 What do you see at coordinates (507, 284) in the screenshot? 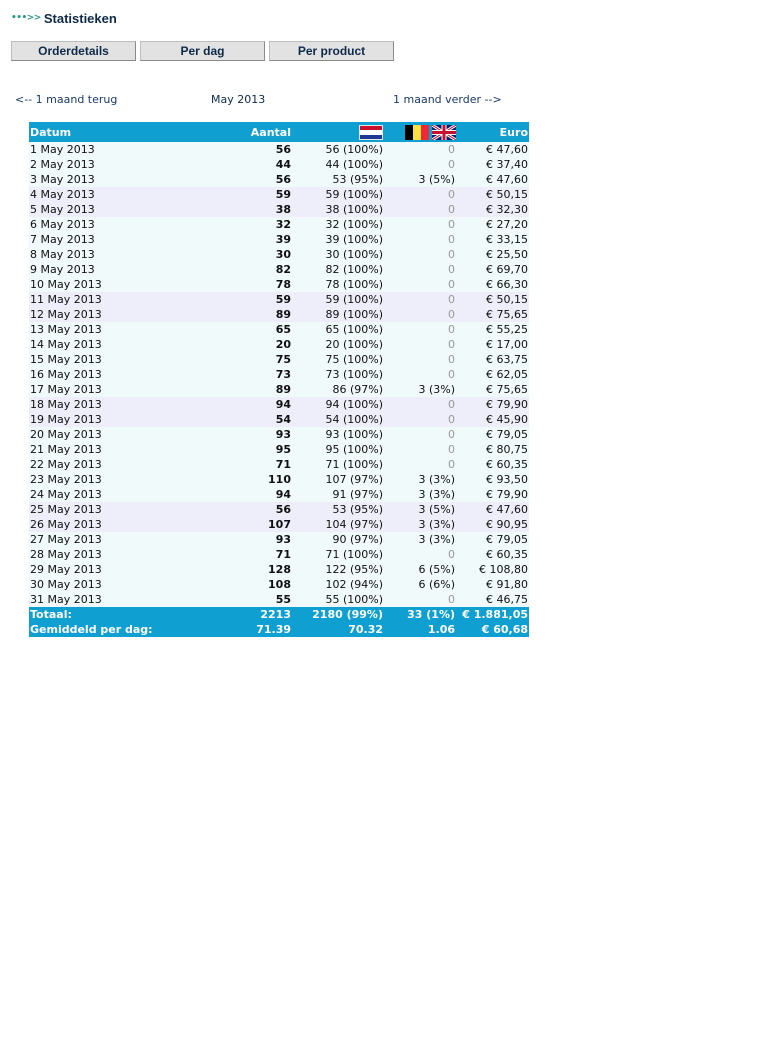
I see `row-euro: € 66,30` at bounding box center [507, 284].